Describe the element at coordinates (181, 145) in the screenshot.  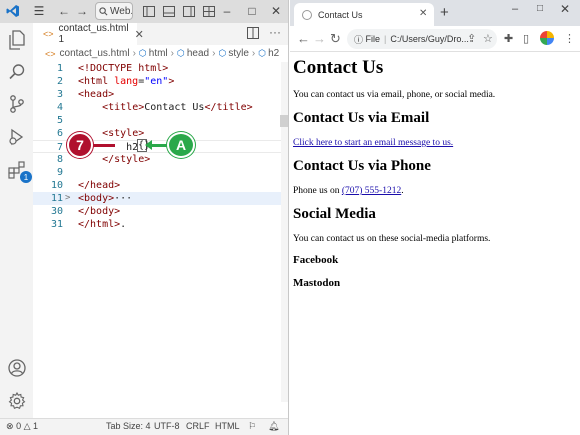
I see `marker-callout: A` at that location.